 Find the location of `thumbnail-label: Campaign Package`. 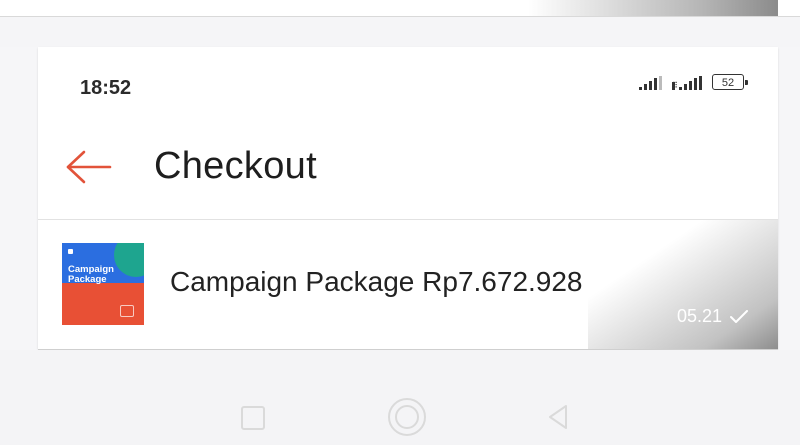

thumbnail-label: Campaign Package is located at coordinates (91, 274).